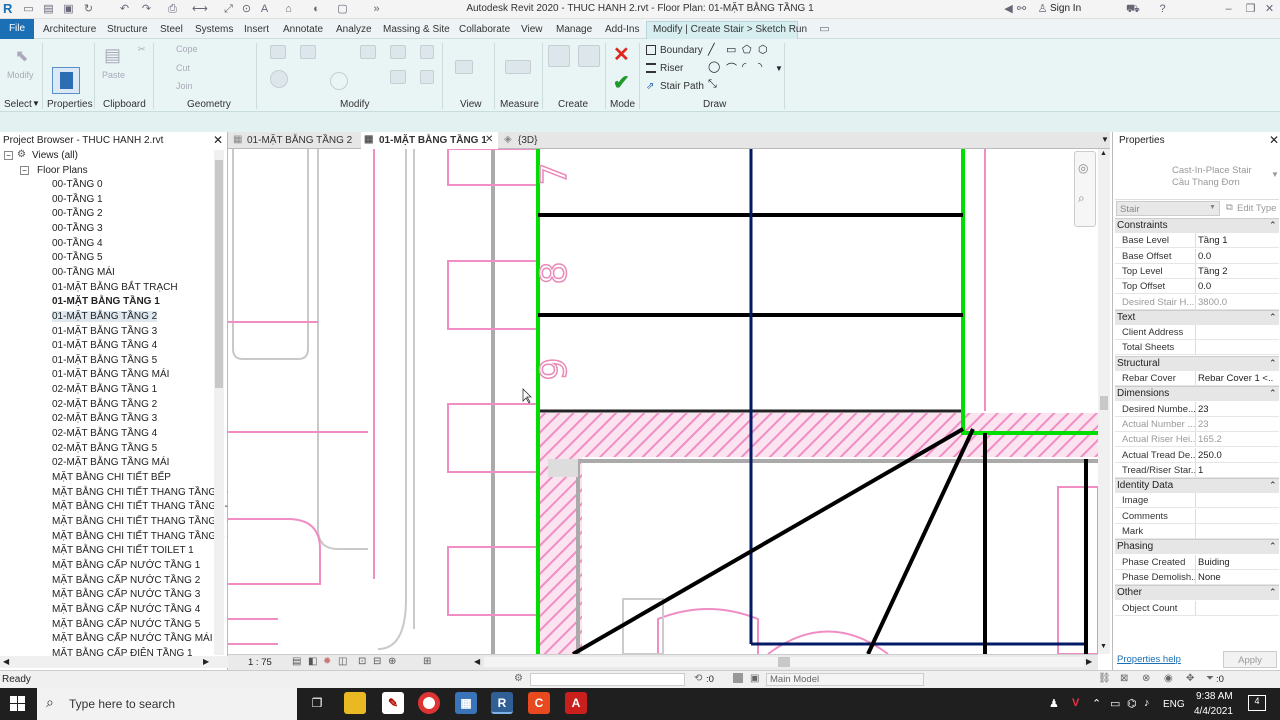 Image resolution: width=1280 pixels, height=720 pixels. Describe the element at coordinates (104, 345) in the screenshot. I see `floor-plan-item: 01-MẶT BẰNG TẦNG 4` at that location.